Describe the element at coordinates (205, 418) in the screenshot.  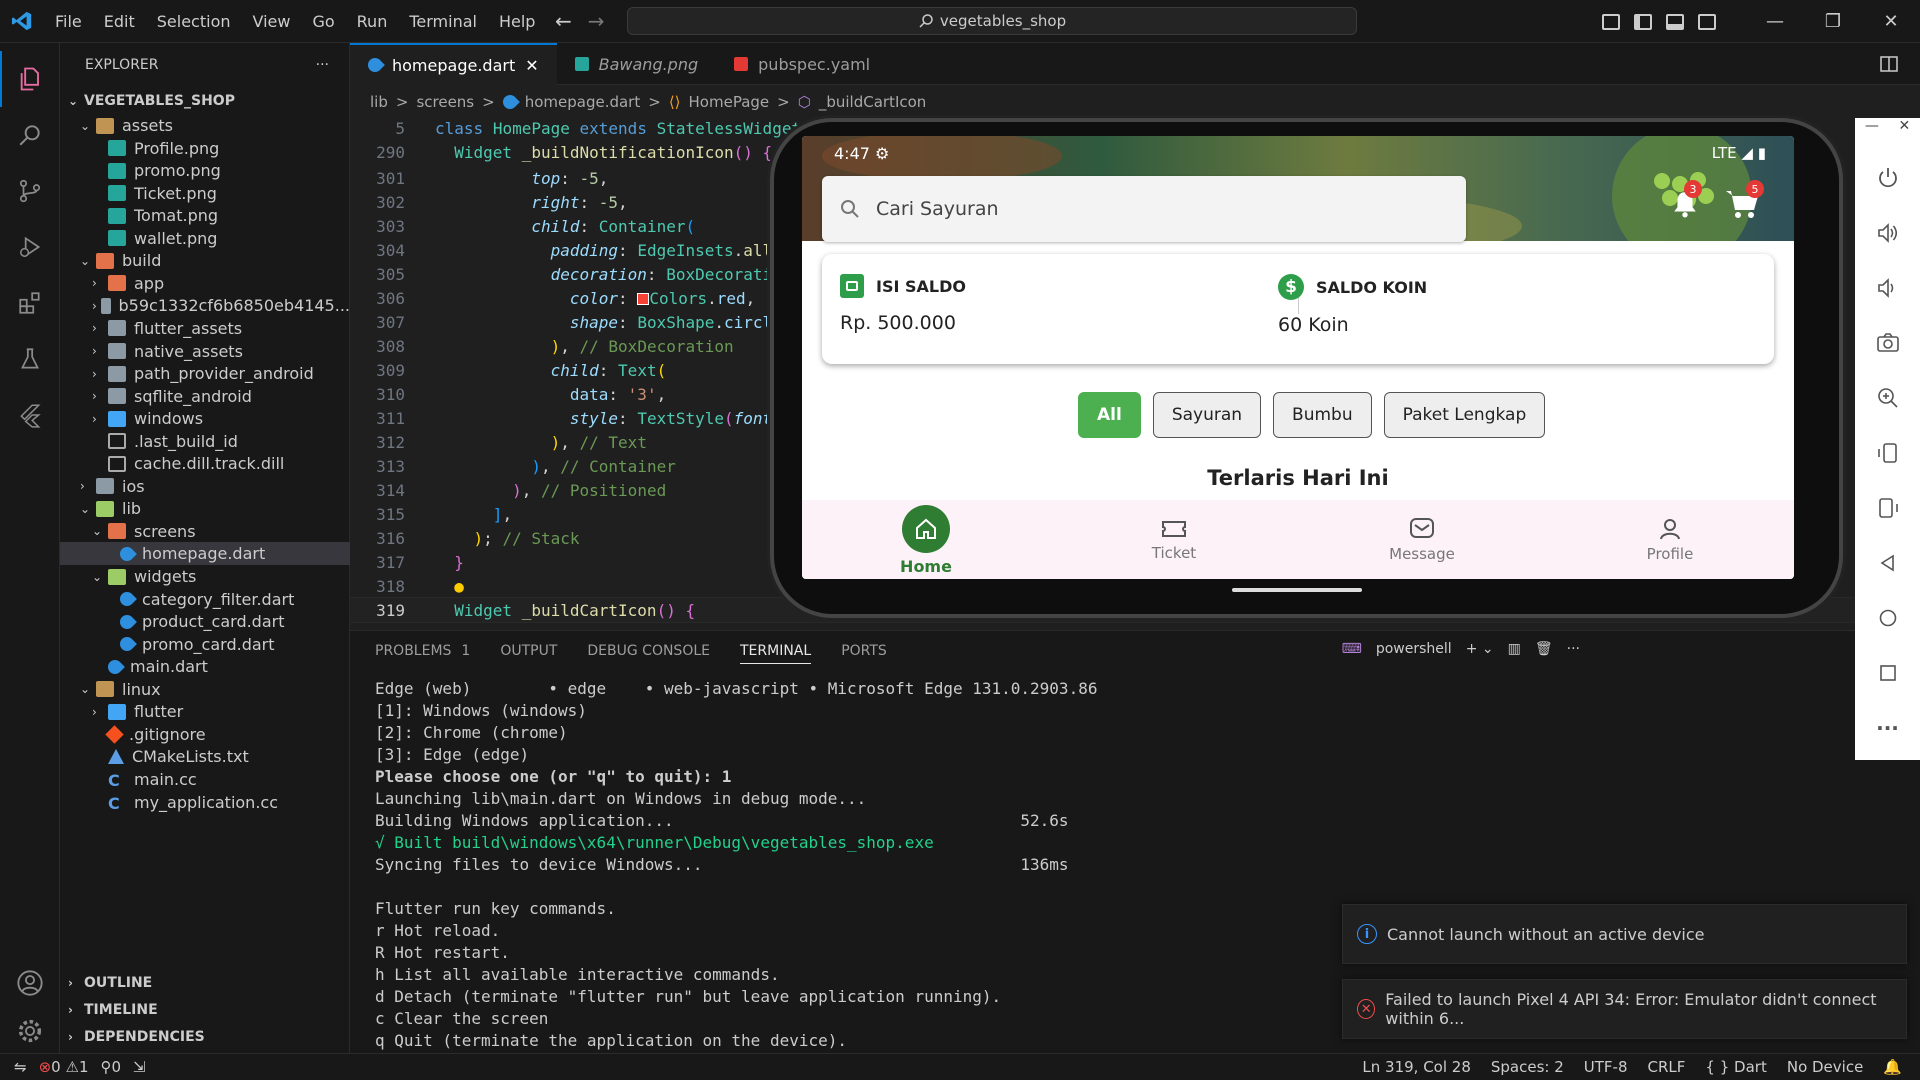
I see `tree-folder: › windows` at that location.